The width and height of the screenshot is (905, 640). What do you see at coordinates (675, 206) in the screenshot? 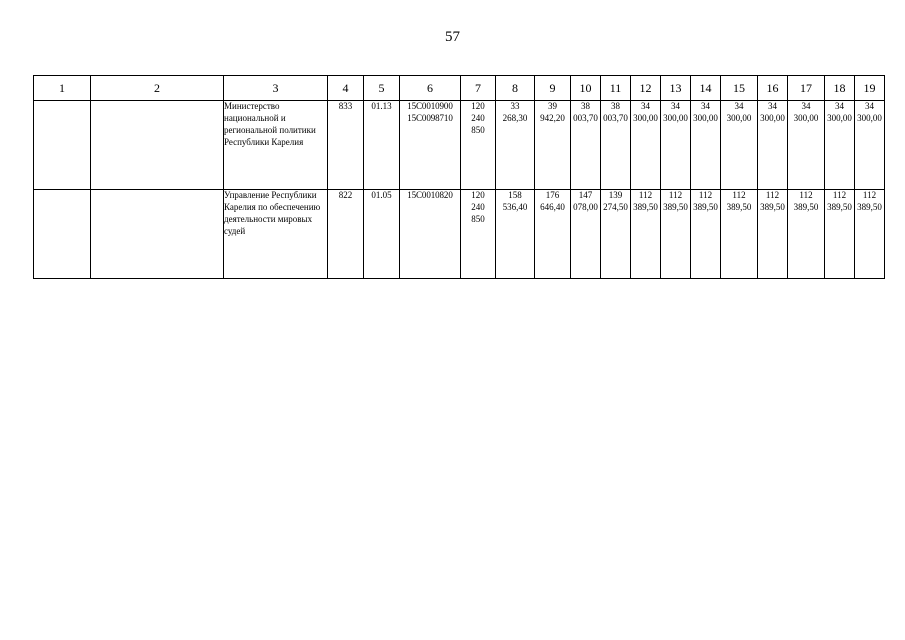
I see `cell-col13-line2: 389,50` at bounding box center [675, 206].